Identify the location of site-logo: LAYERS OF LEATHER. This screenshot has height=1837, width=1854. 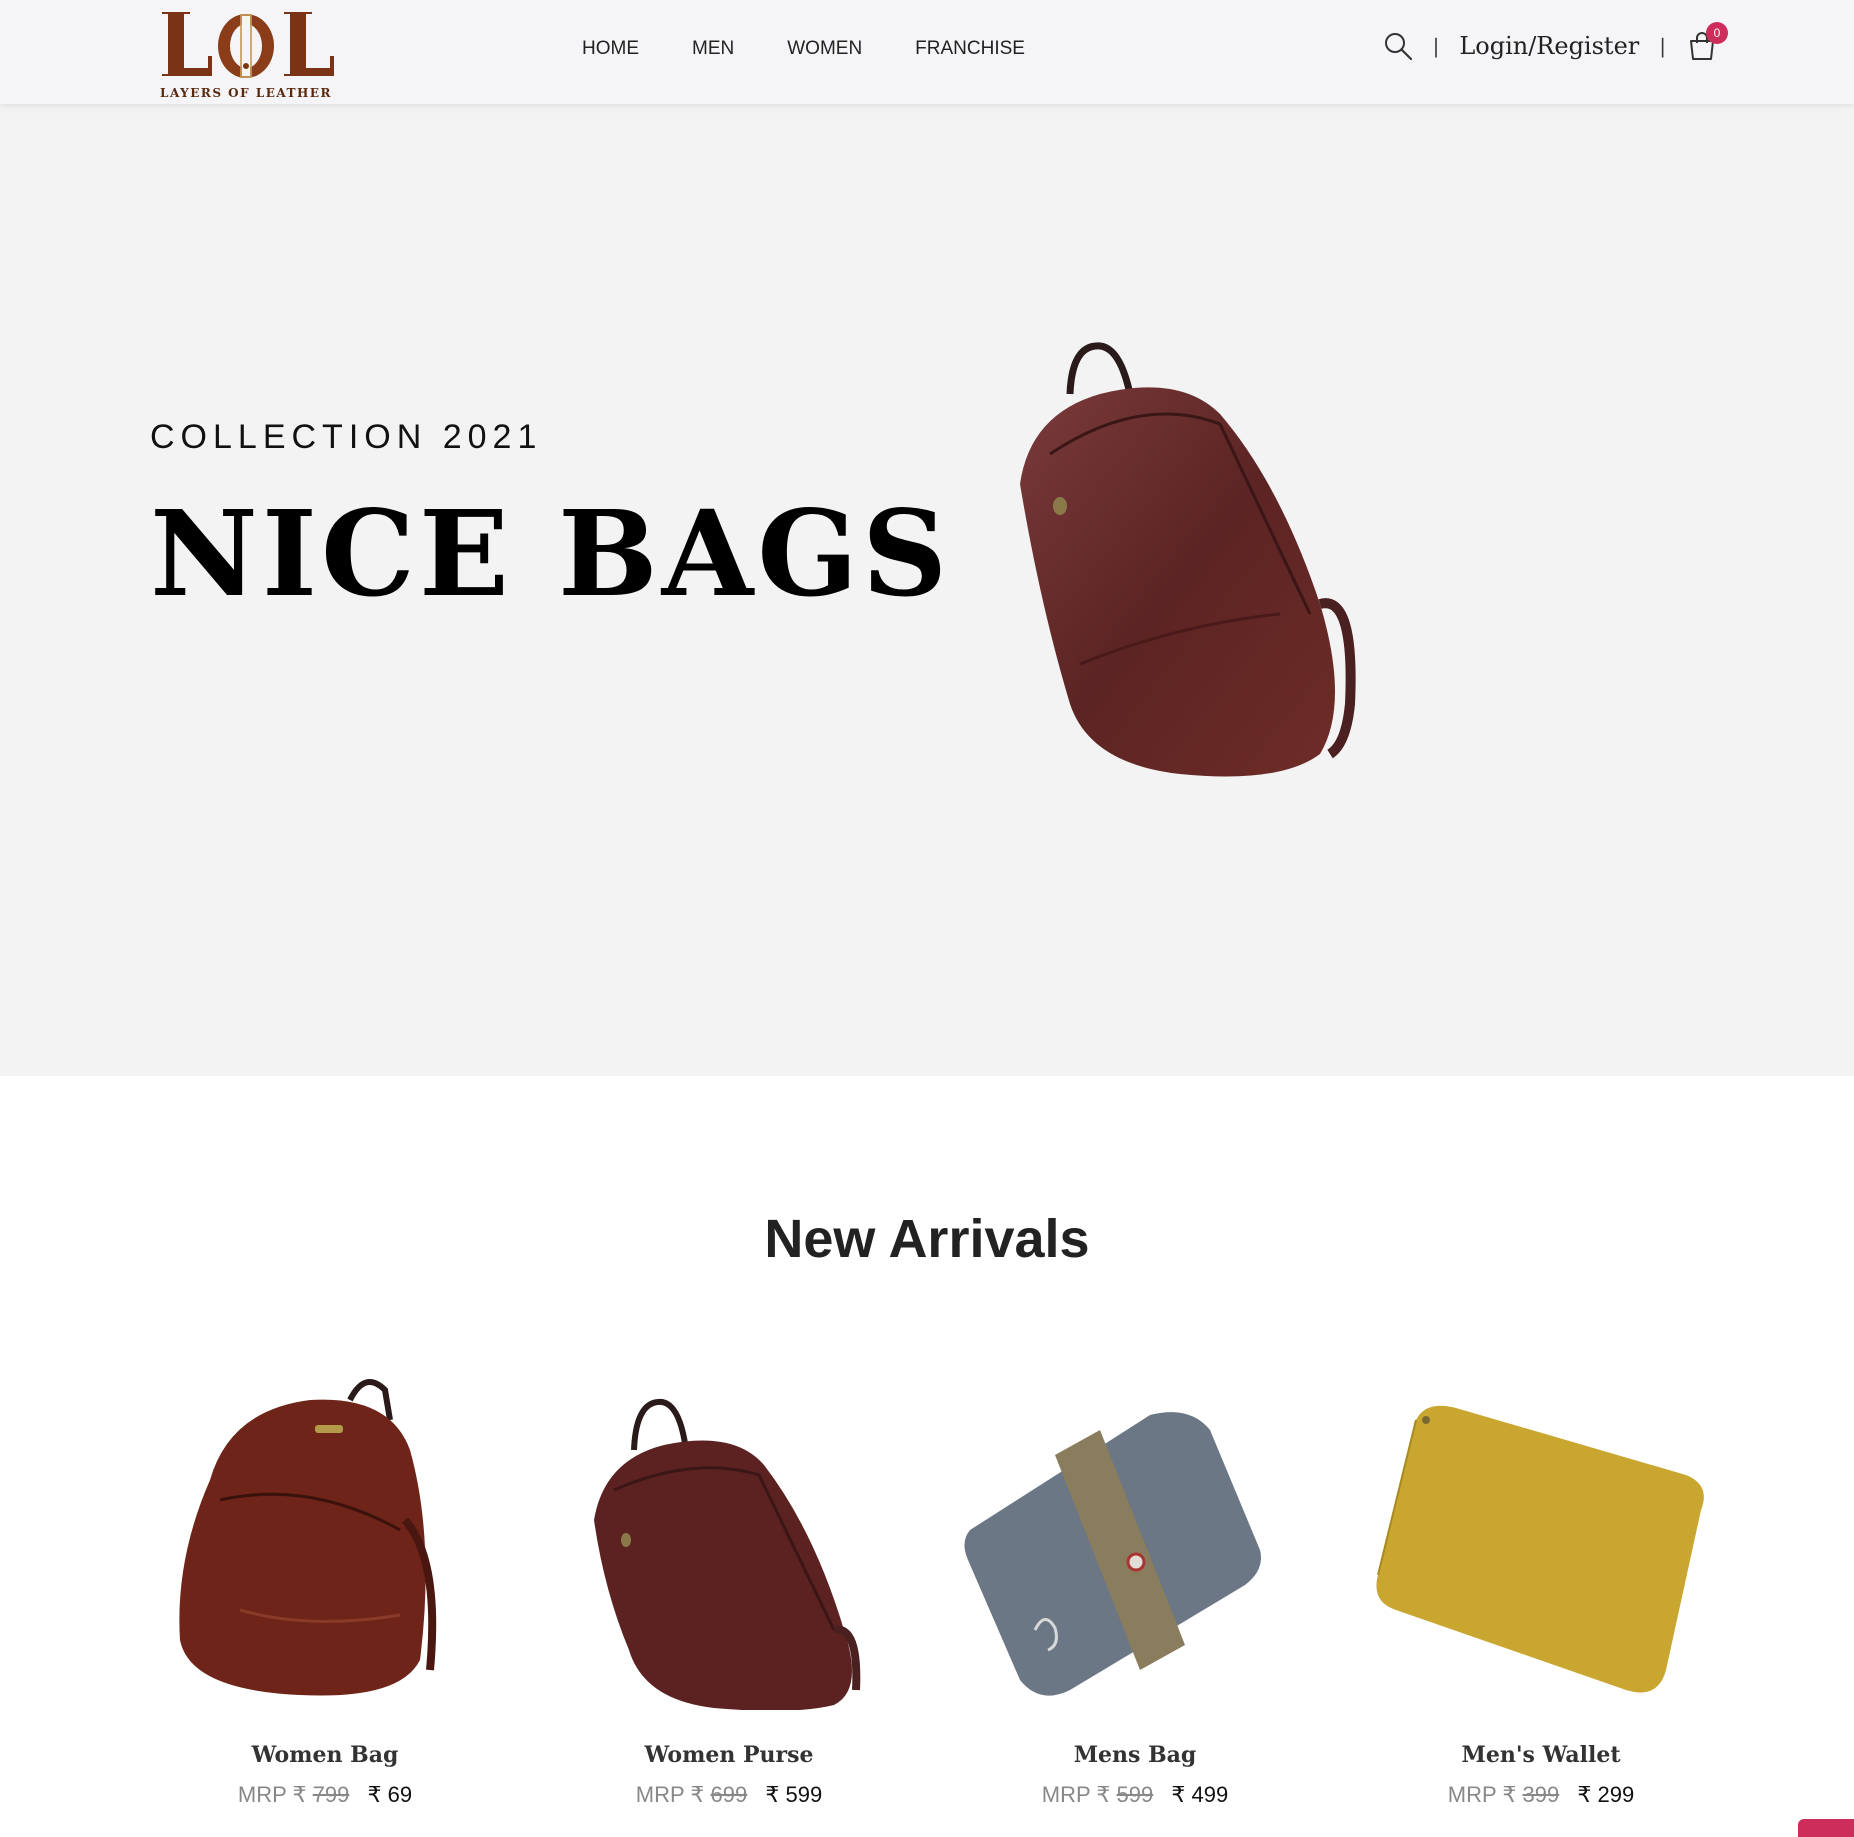
(251, 53).